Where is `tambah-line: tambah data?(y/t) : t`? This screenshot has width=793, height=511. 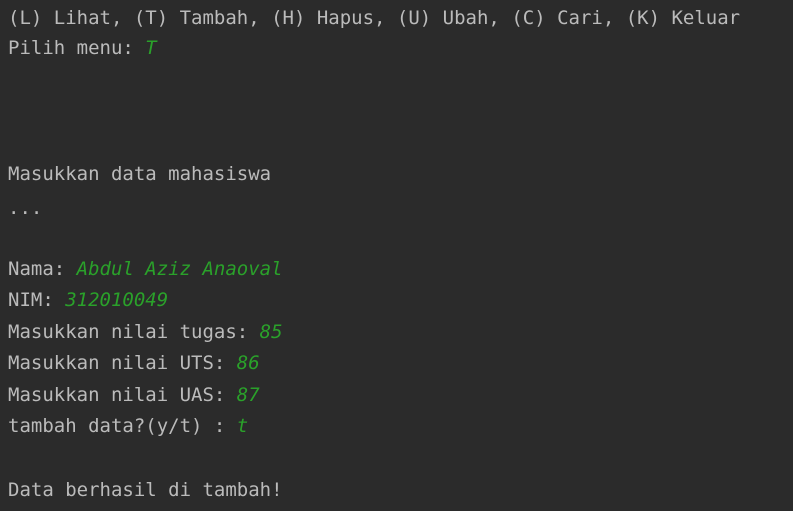 tambah-line: tambah data?(y/t) : t is located at coordinates (128, 426).